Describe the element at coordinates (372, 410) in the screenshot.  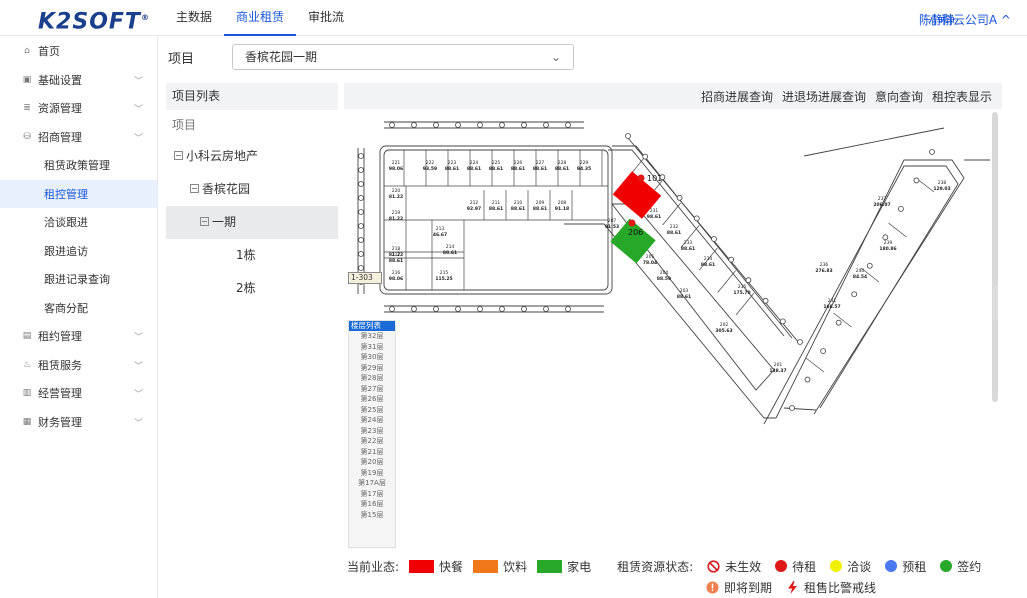
I see `floor-item: 第25层` at that location.